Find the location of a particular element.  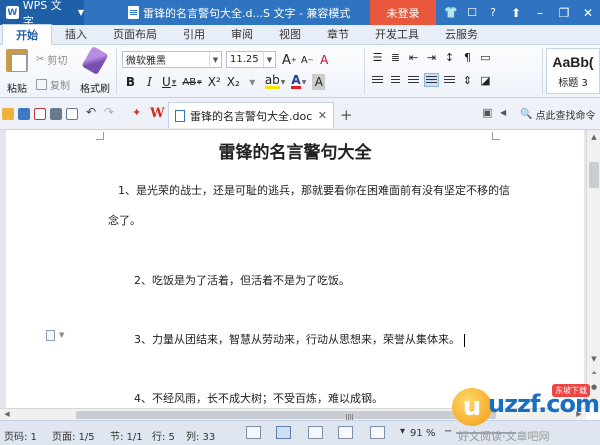

brush-icon is located at coordinates (95, 60).